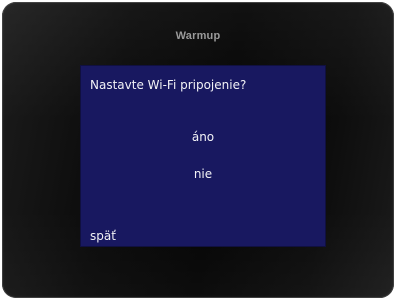 The width and height of the screenshot is (396, 300). What do you see at coordinates (168, 85) in the screenshot?
I see `prompt-title: Nastavte Wi-Fi pripojenie?` at bounding box center [168, 85].